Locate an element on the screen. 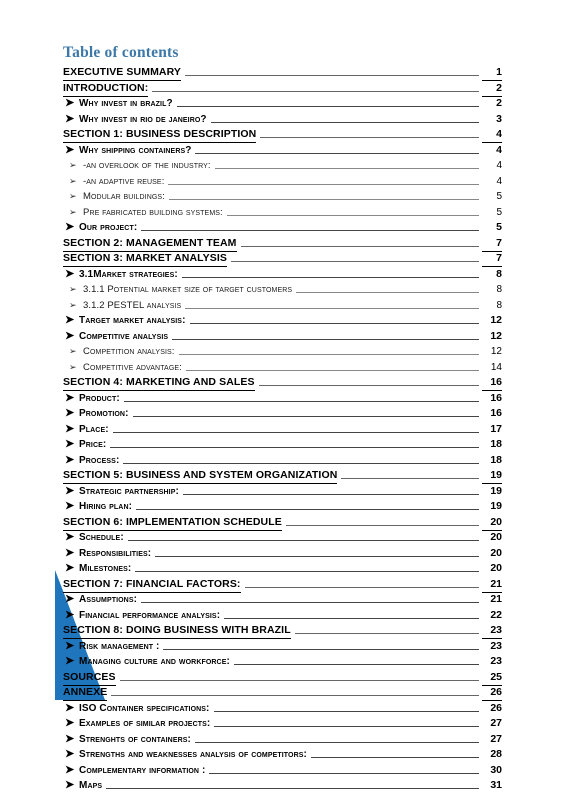 The height and width of the screenshot is (800, 565). toc-entry: SECTION 7: FINANCIAL FACTORS: 21 is located at coordinates (282, 586).